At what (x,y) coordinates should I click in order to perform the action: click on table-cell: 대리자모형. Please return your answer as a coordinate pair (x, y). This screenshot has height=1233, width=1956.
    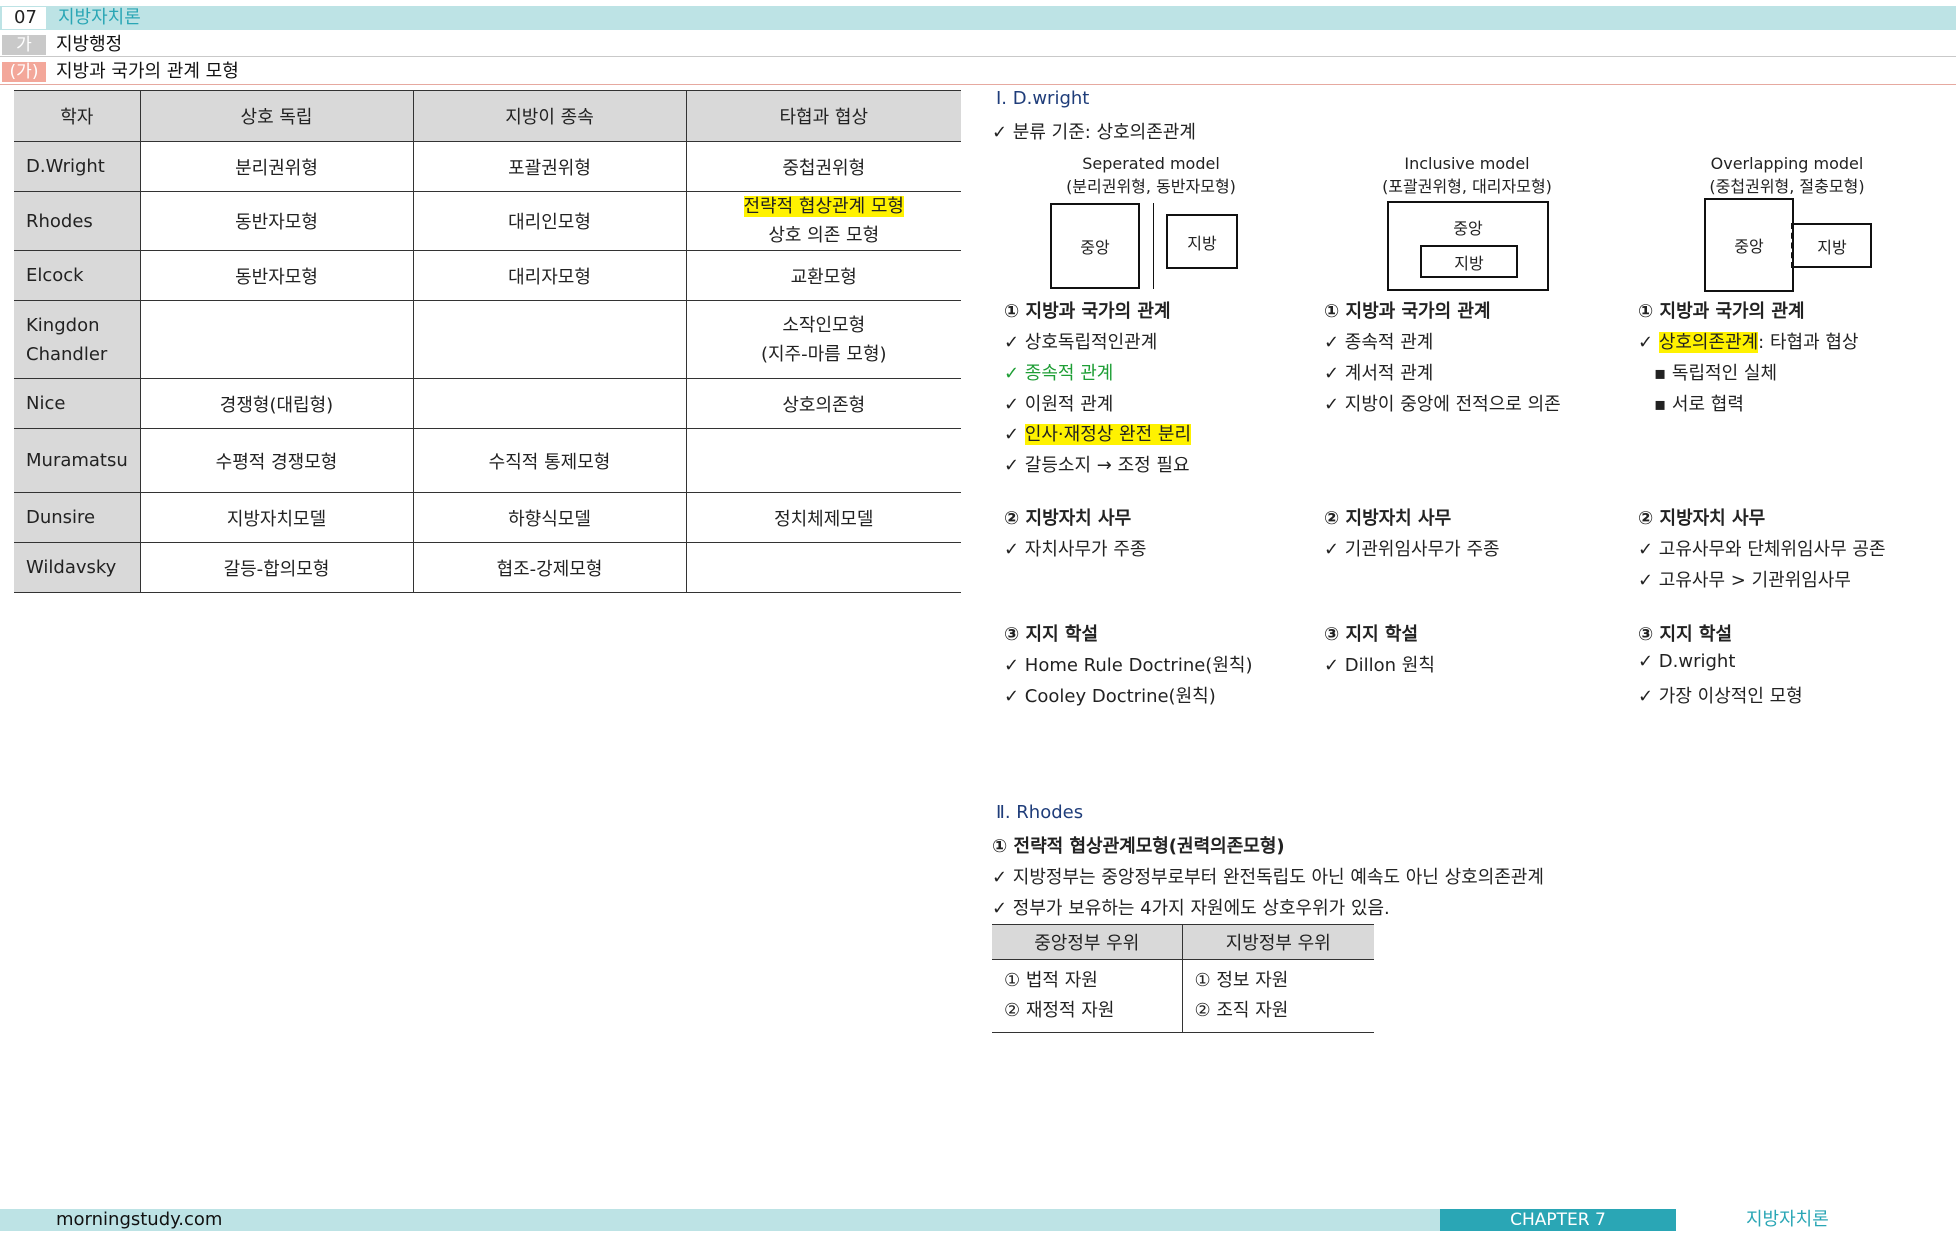
    Looking at the image, I should click on (549, 275).